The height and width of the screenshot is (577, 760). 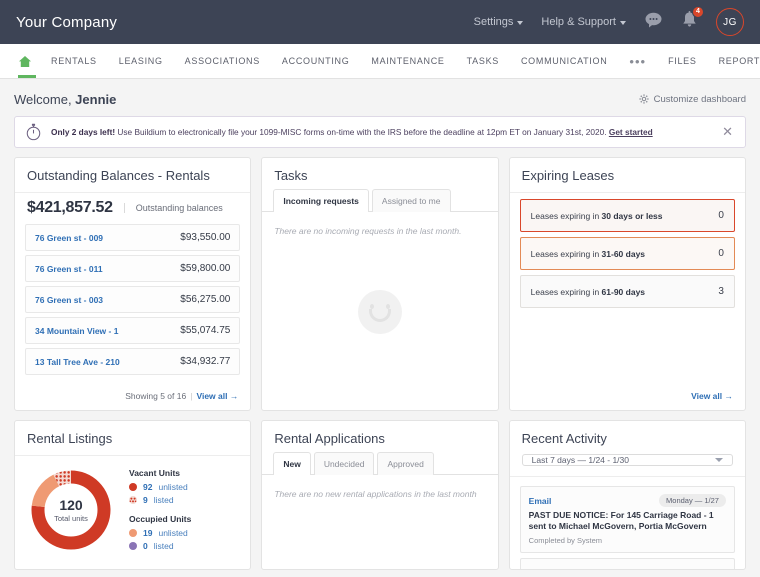 What do you see at coordinates (653, 22) in the screenshot?
I see `chat-bubble-icon` at bounding box center [653, 22].